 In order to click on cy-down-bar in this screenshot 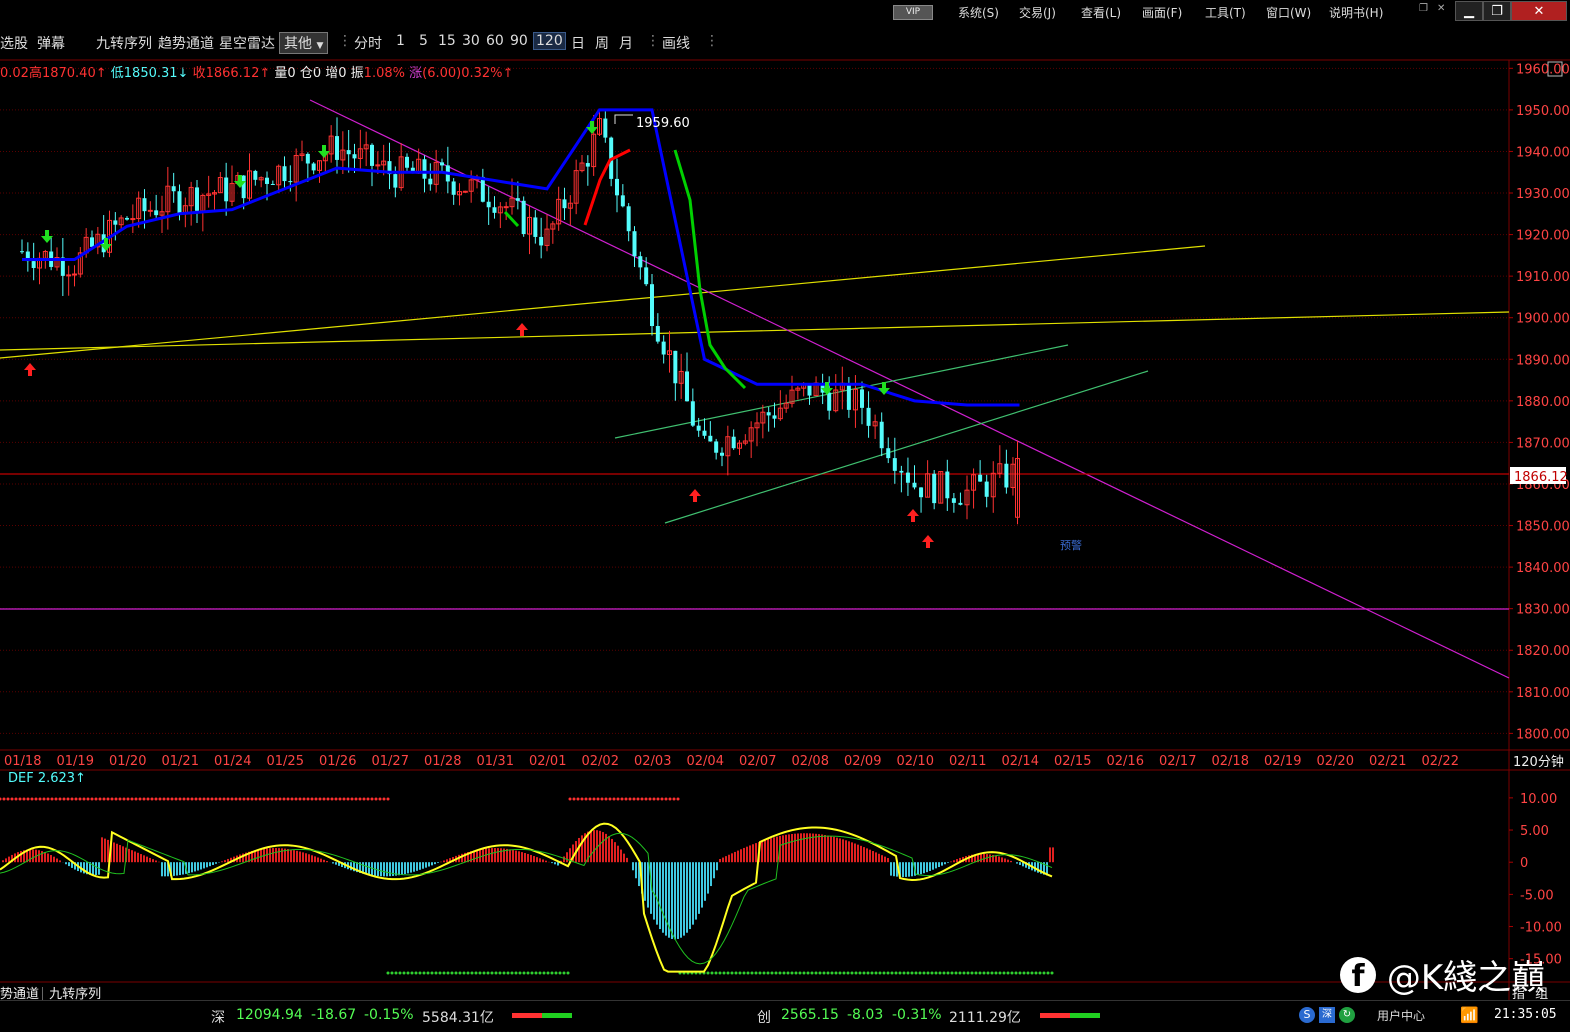, I will do `click(1085, 1015)`.